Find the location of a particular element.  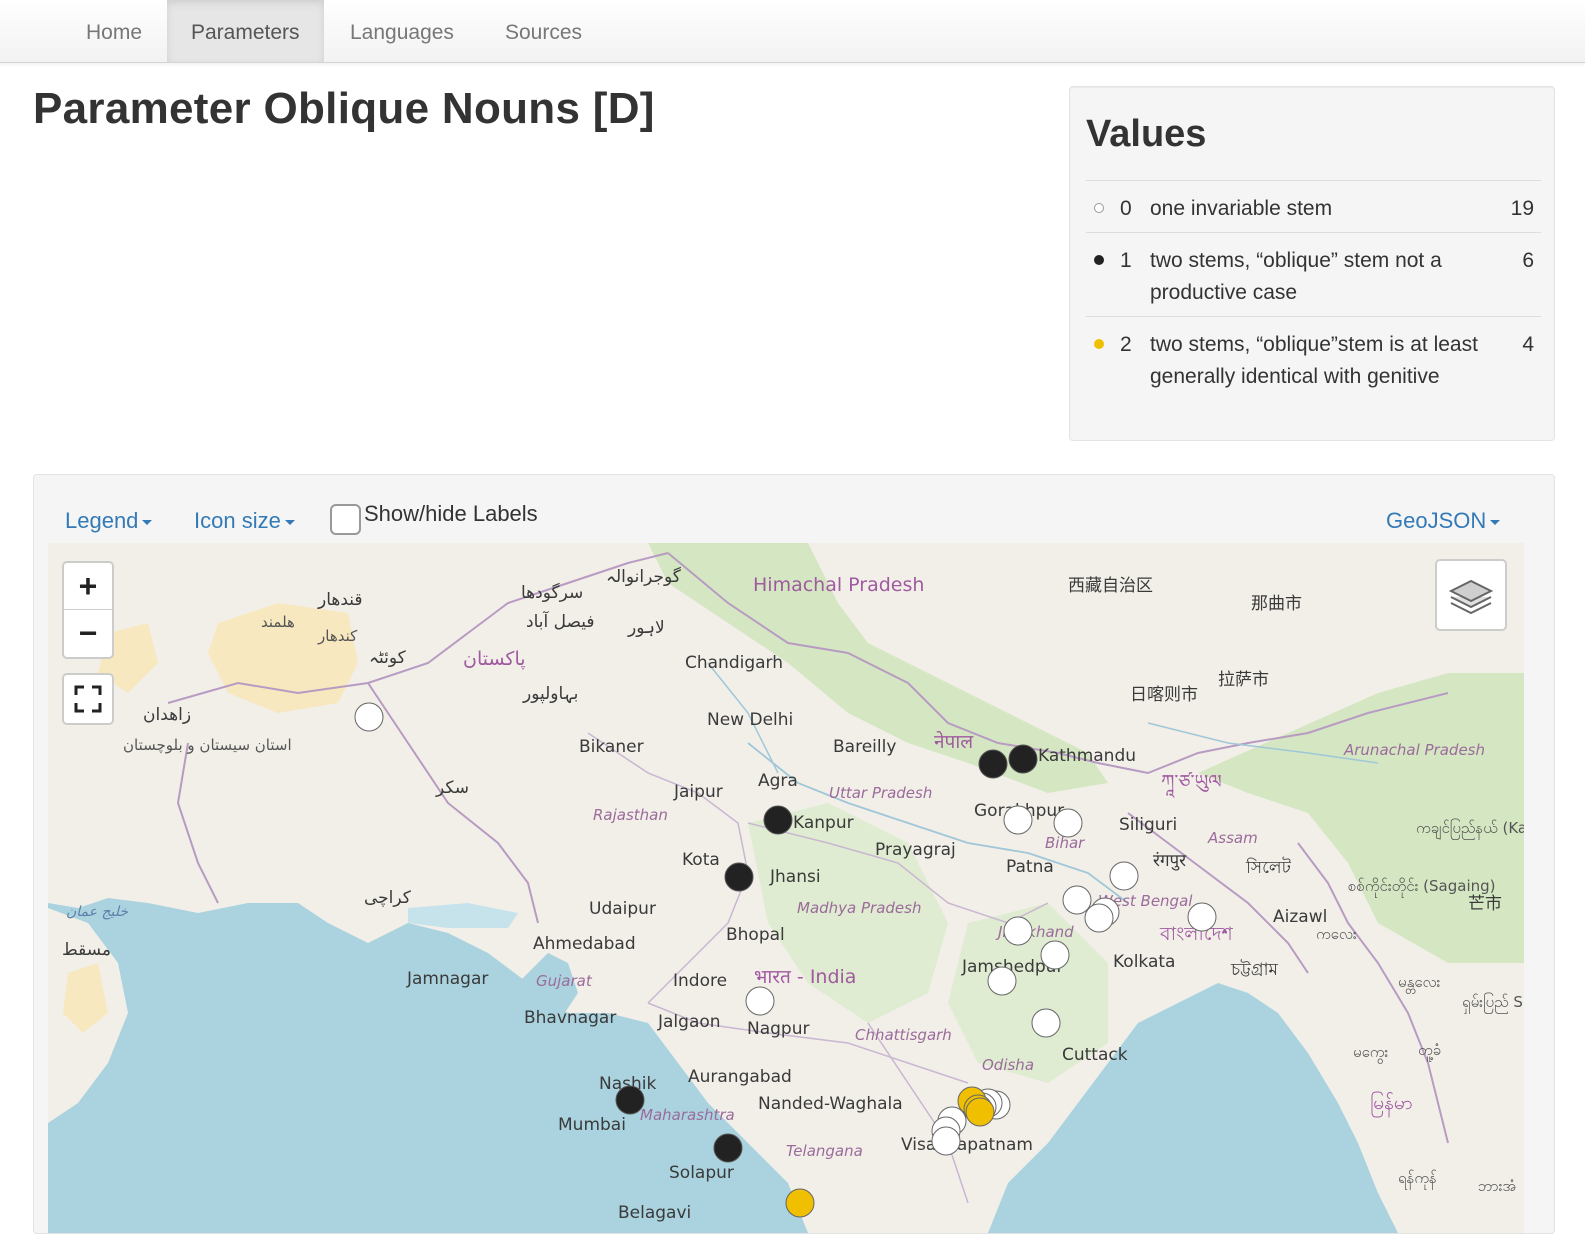

nav-languages: Languages is located at coordinates (402, 31).